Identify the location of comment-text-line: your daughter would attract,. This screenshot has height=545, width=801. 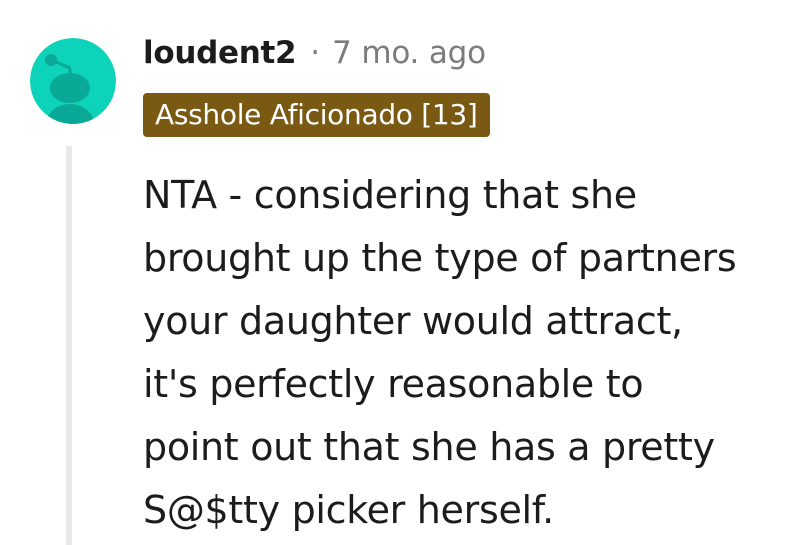
(413, 321).